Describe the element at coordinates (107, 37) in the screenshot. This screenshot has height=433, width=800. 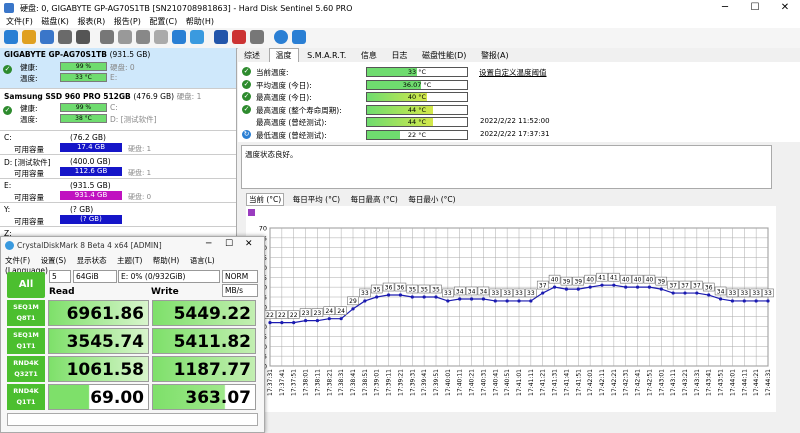
I see `tool-icon` at that location.